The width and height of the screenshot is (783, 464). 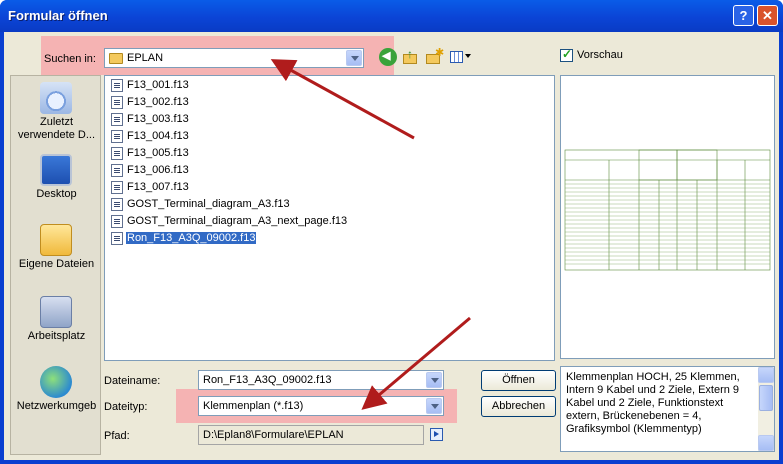 What do you see at coordinates (416, 363) in the screenshot?
I see `arrow-to-filetype` at bounding box center [416, 363].